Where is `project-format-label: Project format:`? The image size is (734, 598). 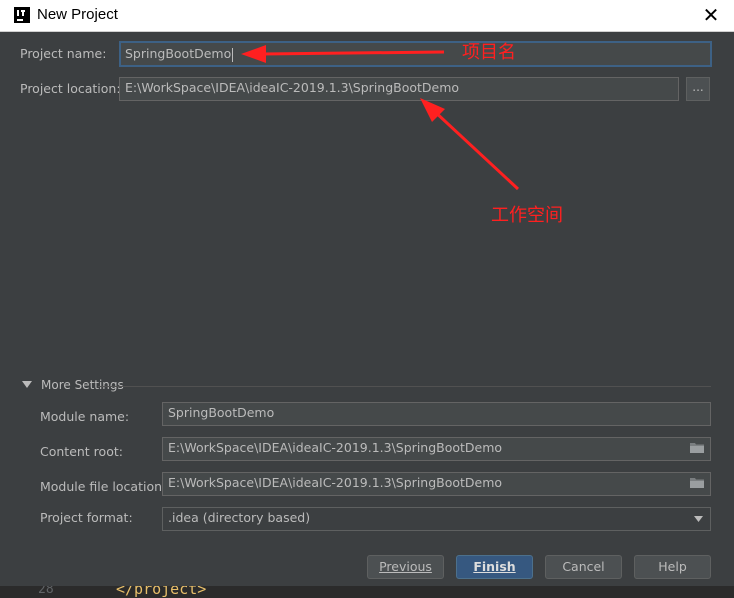 project-format-label: Project format: is located at coordinates (86, 517).